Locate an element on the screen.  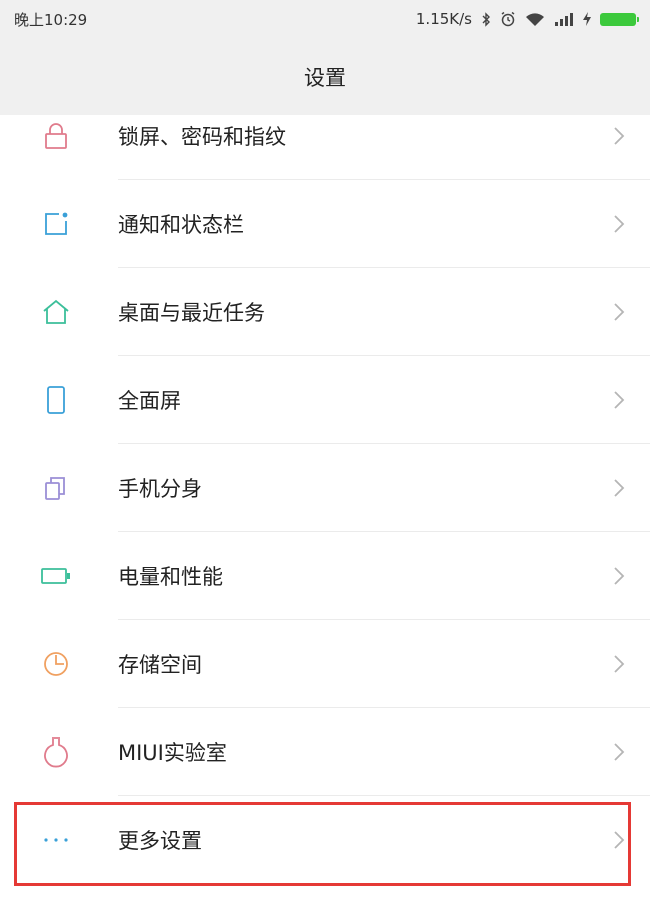
settings-item-notifications: 通知和状态栏 is located at coordinates (325, 224).